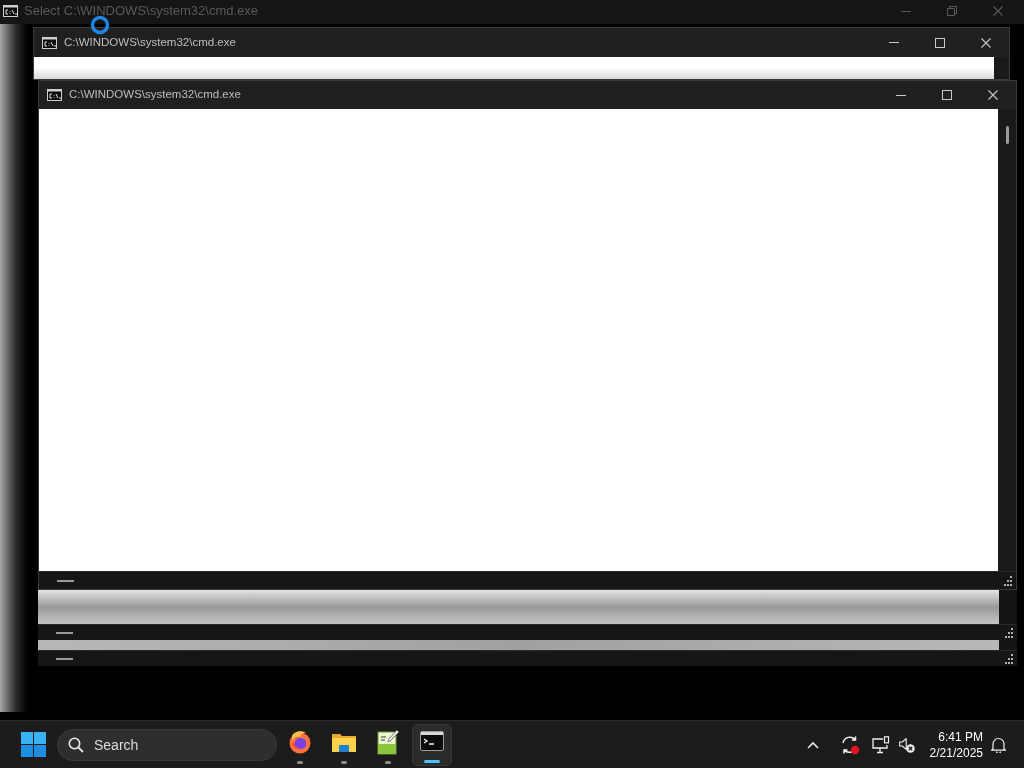  What do you see at coordinates (300, 741) in the screenshot?
I see `fox-globe-icon` at bounding box center [300, 741].